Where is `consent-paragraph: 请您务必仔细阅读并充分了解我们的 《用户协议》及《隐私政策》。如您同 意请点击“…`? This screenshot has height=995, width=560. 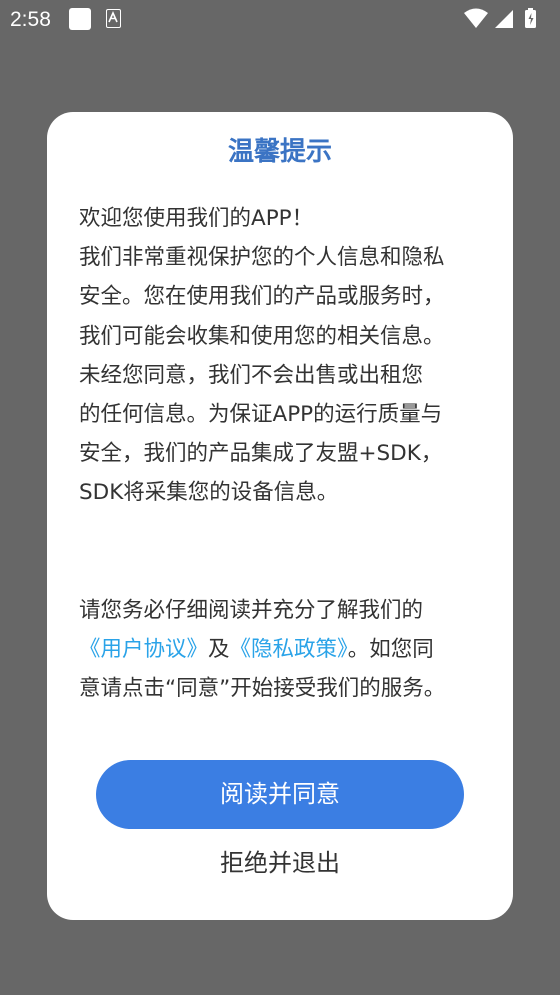 consent-paragraph: 请您务必仔细阅读并充分了解我们的 《用户协议》及《隐私政策》。如您同 意请点击“… is located at coordinates (284, 650).